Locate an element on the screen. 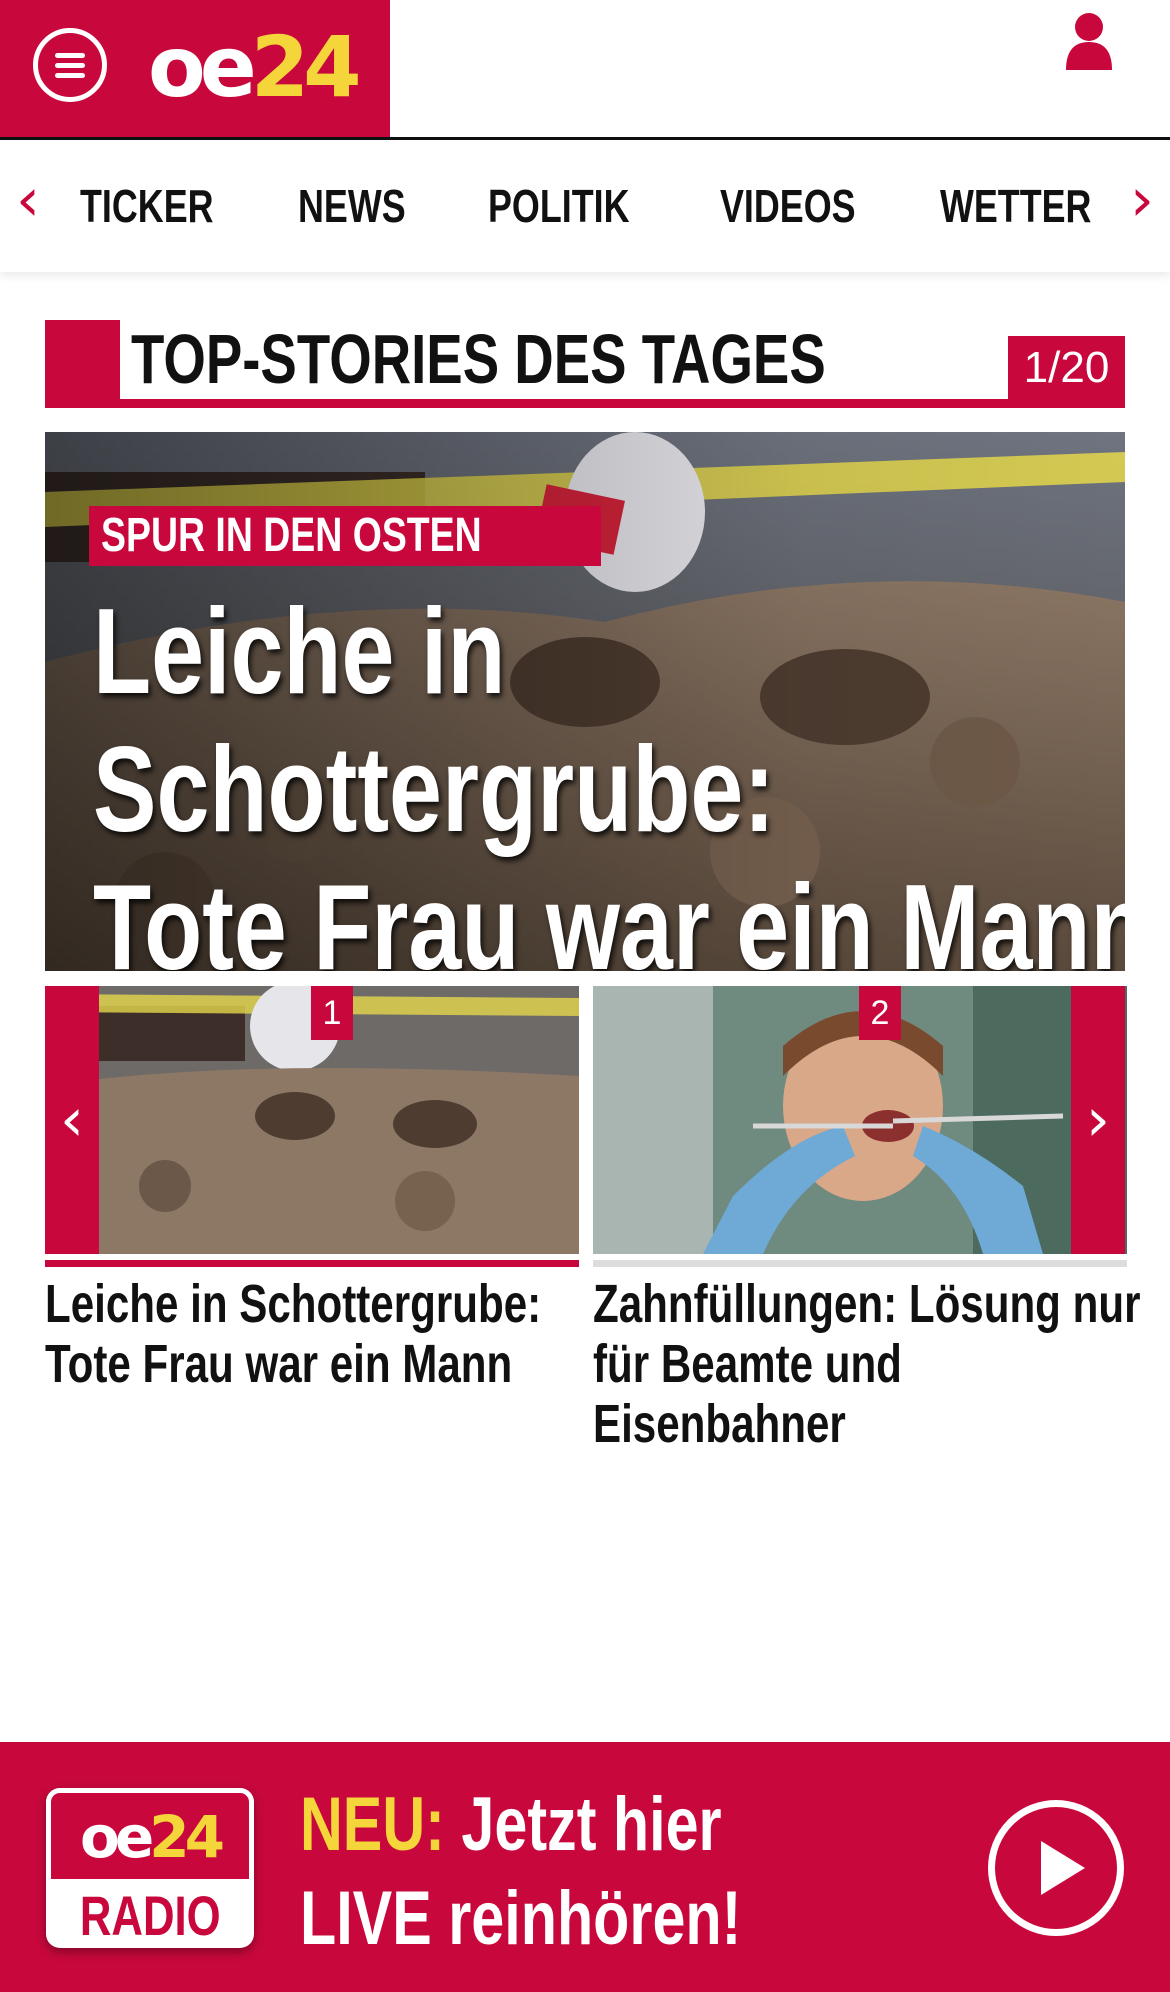  user-icon is located at coordinates (1089, 41).